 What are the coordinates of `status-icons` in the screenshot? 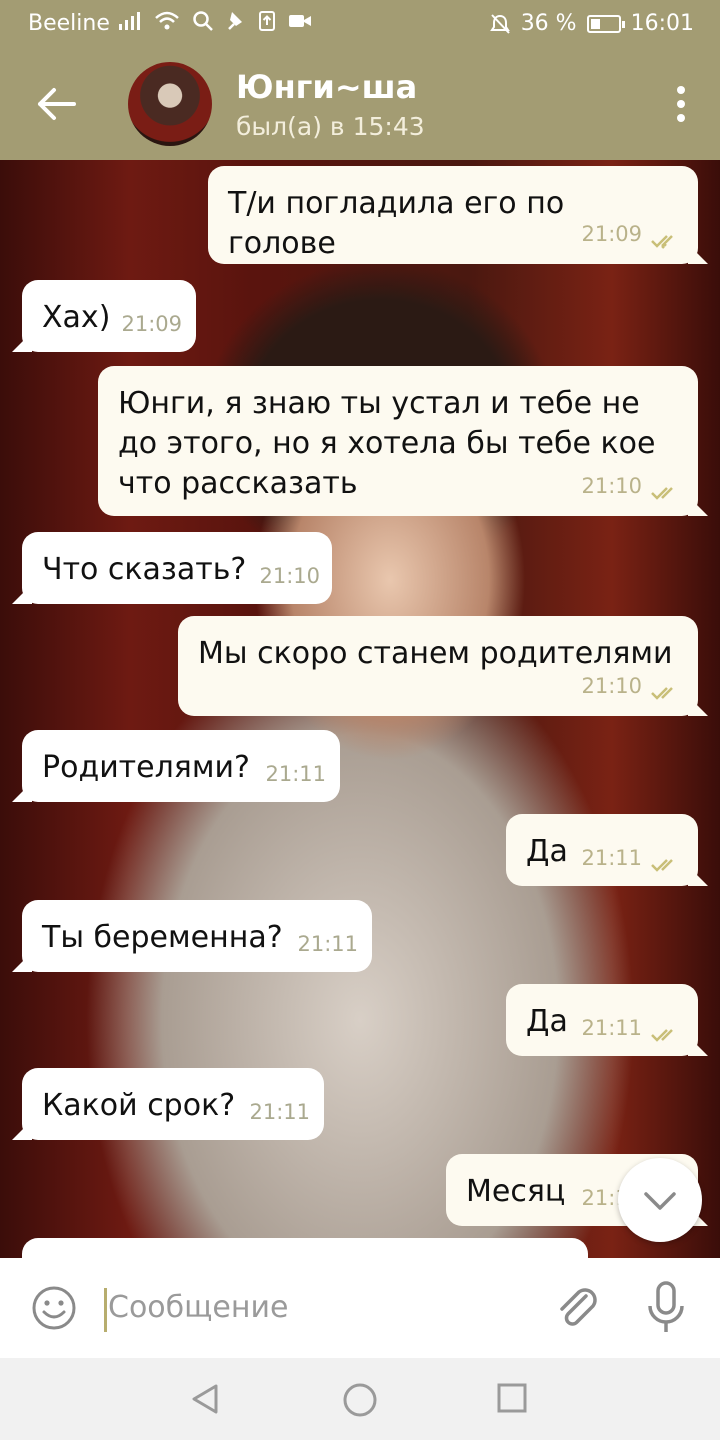 It's located at (215, 21).